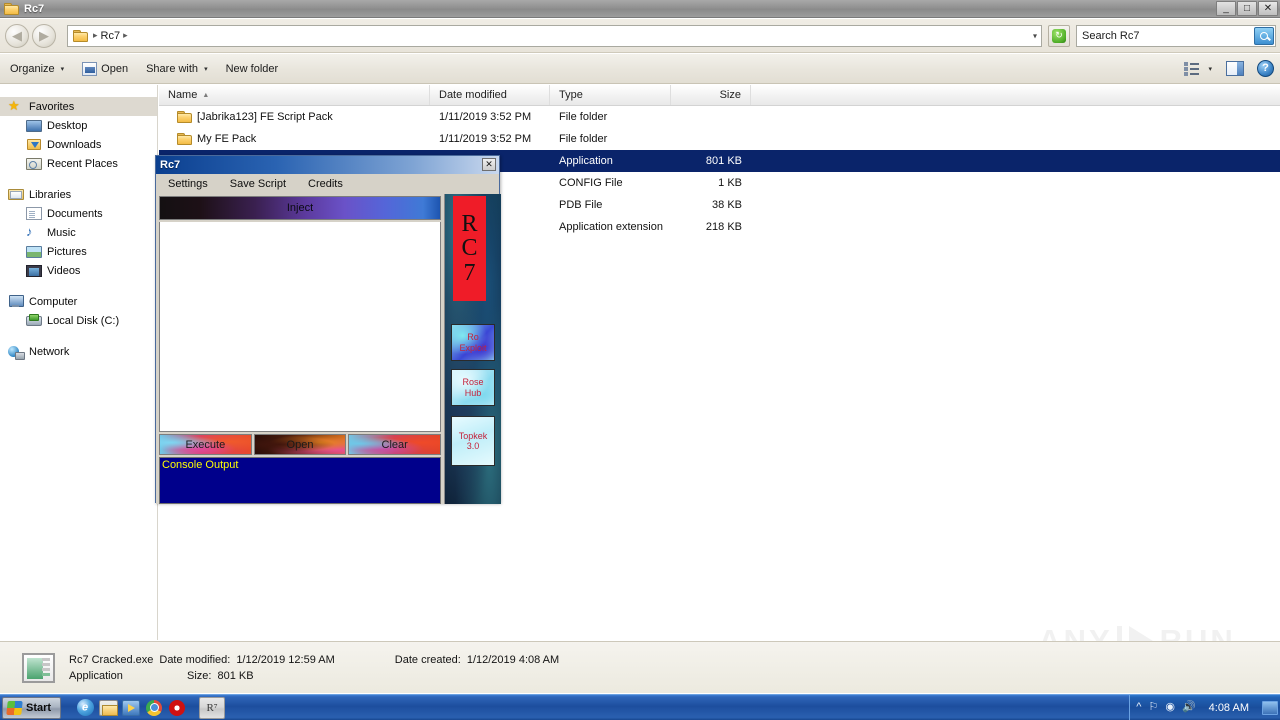 This screenshot has width=1280, height=720. I want to click on column-header-date-modified: Date modified, so click(490, 95).